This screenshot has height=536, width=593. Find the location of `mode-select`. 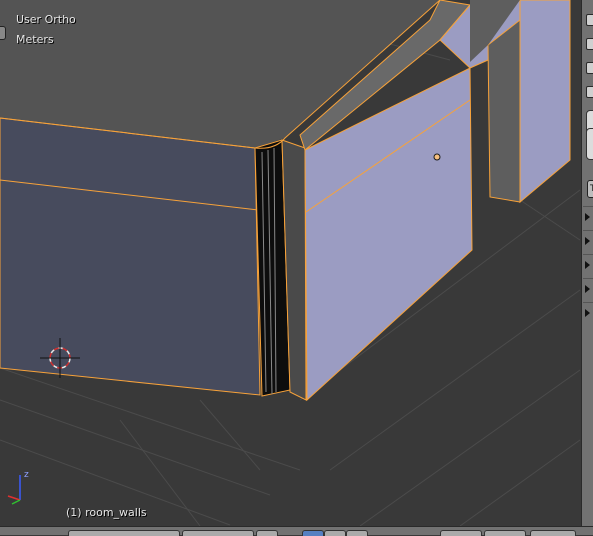

mode-select is located at coordinates (218, 533).